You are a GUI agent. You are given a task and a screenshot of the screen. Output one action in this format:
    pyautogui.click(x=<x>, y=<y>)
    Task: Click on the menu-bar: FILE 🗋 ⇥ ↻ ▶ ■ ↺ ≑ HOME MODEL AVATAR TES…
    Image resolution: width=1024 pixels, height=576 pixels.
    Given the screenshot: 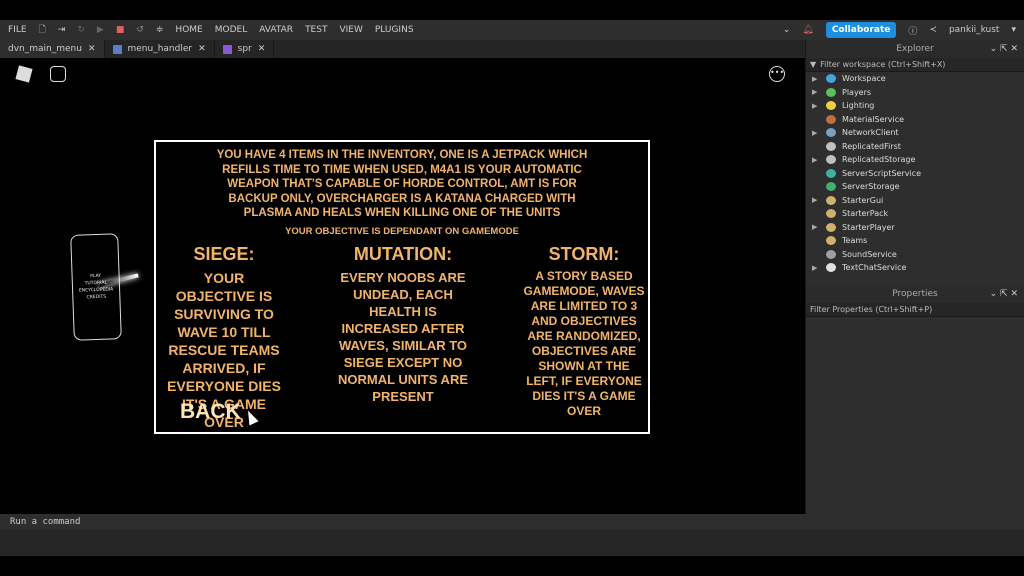 What is the action you would take?
    pyautogui.click(x=512, y=30)
    